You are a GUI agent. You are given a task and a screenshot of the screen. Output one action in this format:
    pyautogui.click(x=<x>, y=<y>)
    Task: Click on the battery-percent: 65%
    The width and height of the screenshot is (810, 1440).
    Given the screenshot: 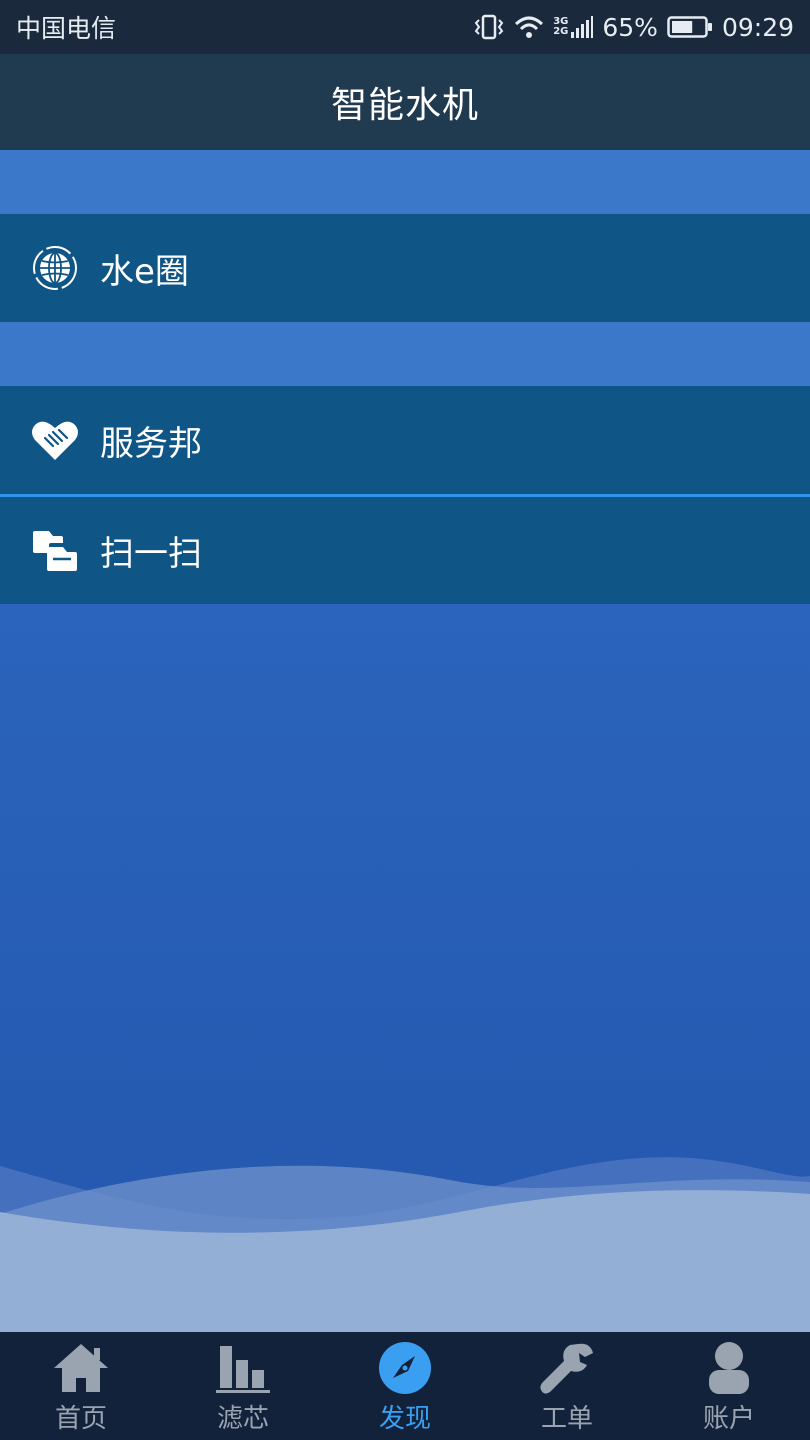 What is the action you would take?
    pyautogui.click(x=630, y=27)
    